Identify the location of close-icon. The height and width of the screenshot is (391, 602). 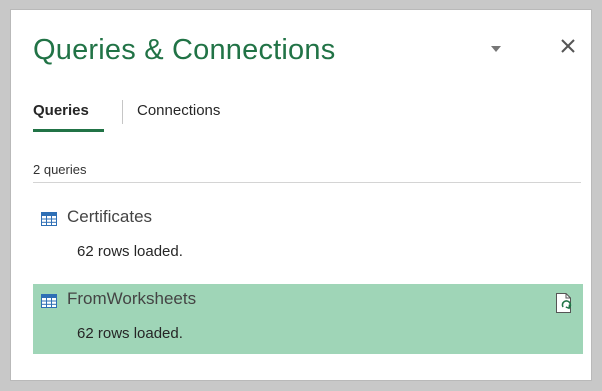
(568, 46).